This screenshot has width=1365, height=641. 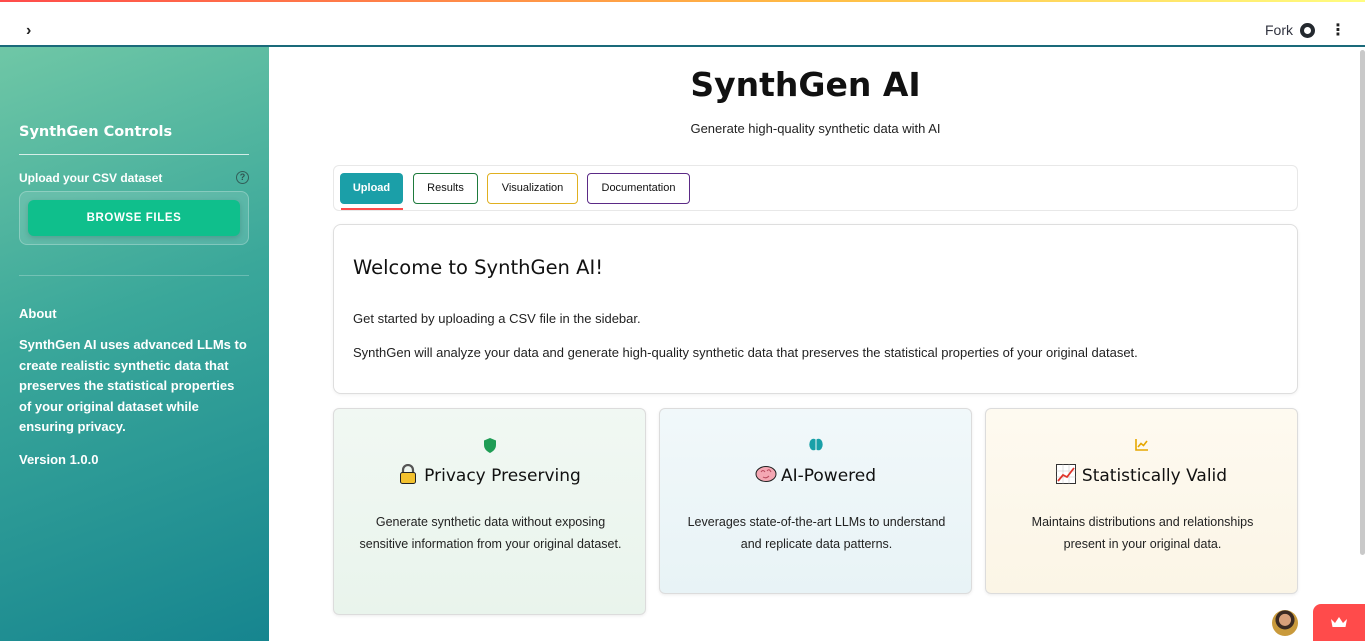 What do you see at coordinates (371, 188) in the screenshot?
I see `tab-upload: Upload` at bounding box center [371, 188].